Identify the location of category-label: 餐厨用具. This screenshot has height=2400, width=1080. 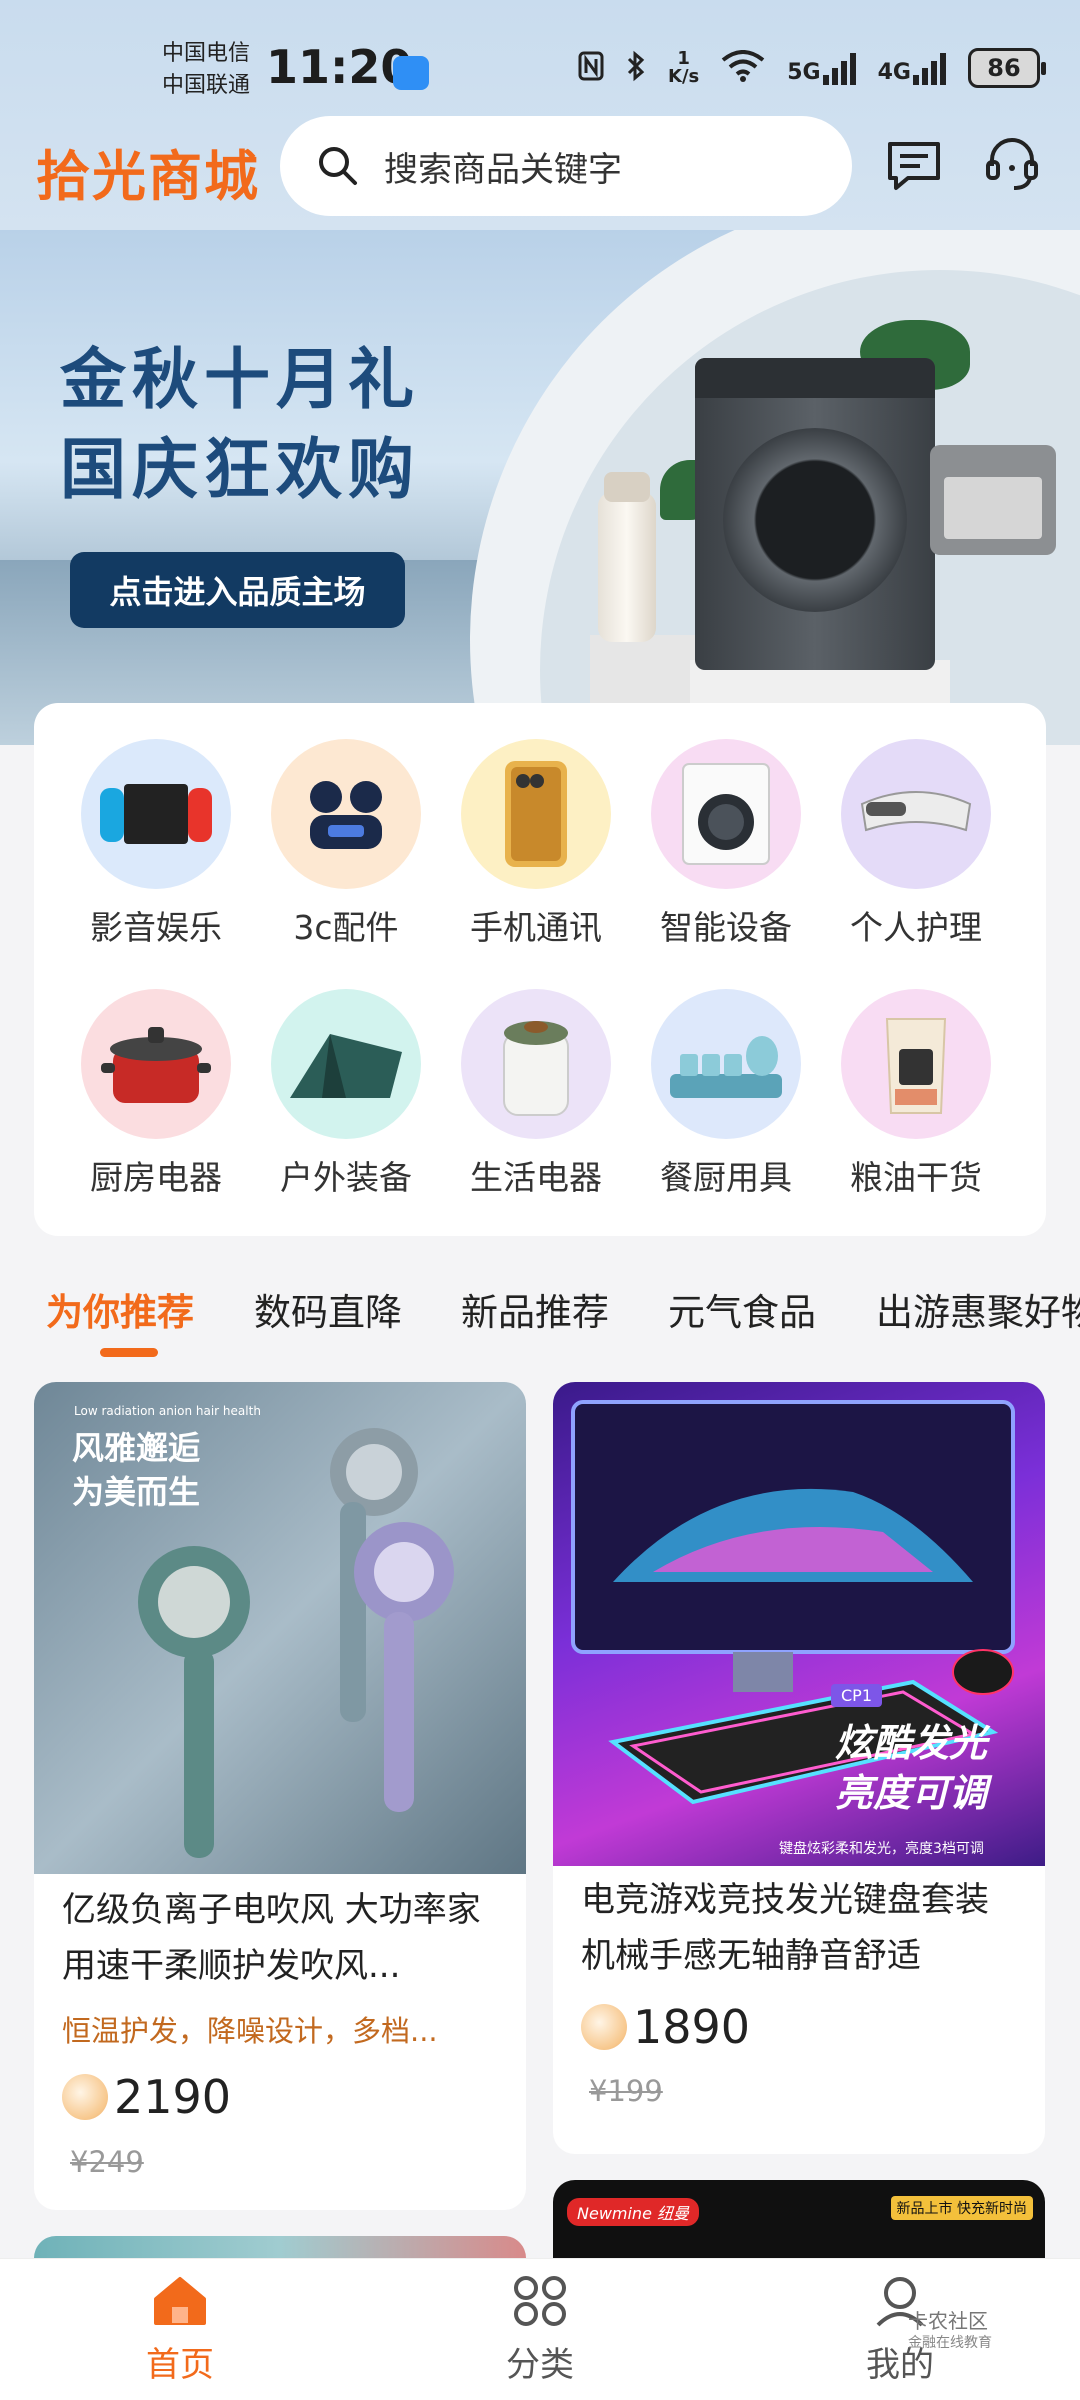
(726, 1177).